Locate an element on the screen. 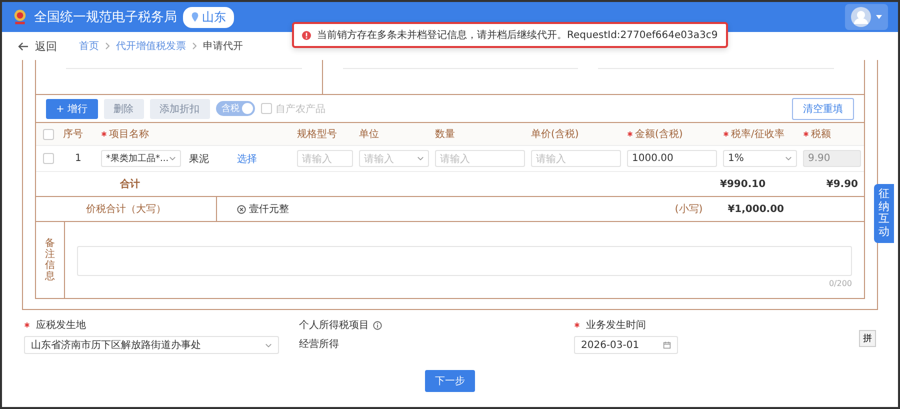 The width and height of the screenshot is (900, 409). field-label: 应税发生地 is located at coordinates (61, 325).